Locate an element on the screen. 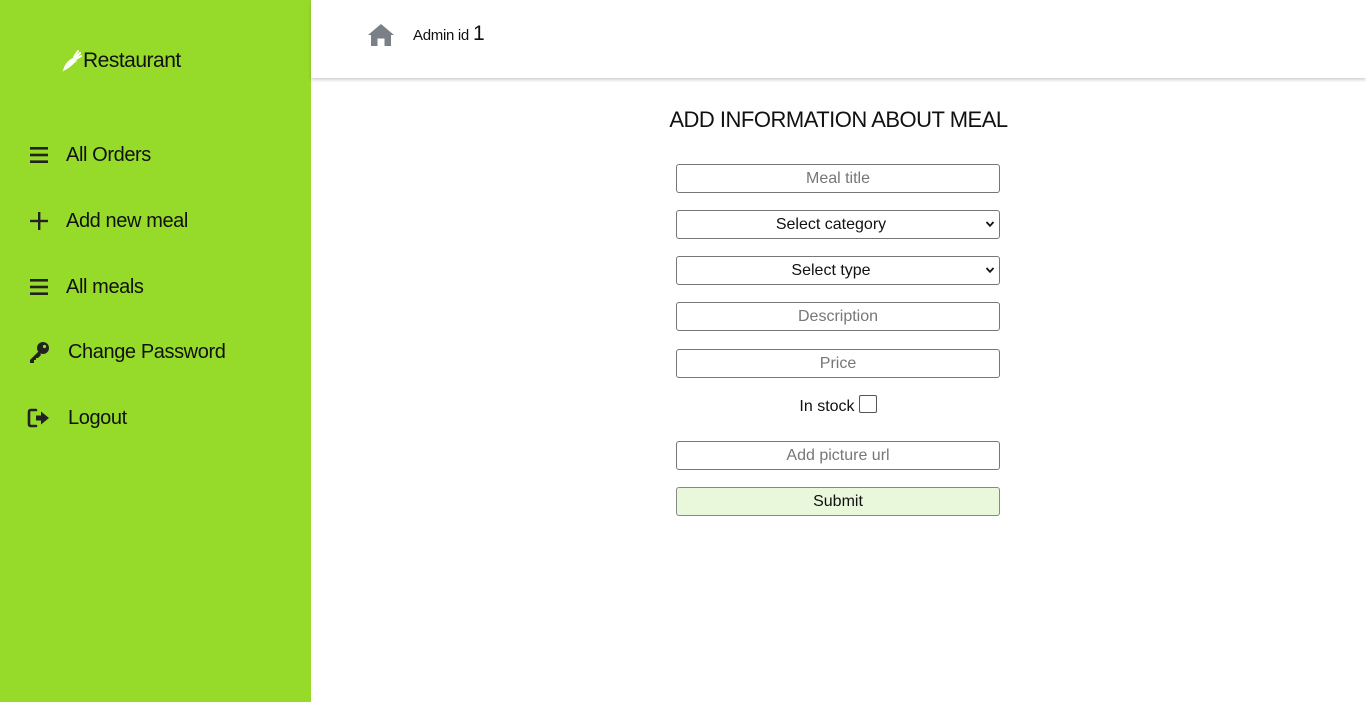 This screenshot has width=1366, height=702. sidebar-item-label: Add new meal is located at coordinates (127, 220).